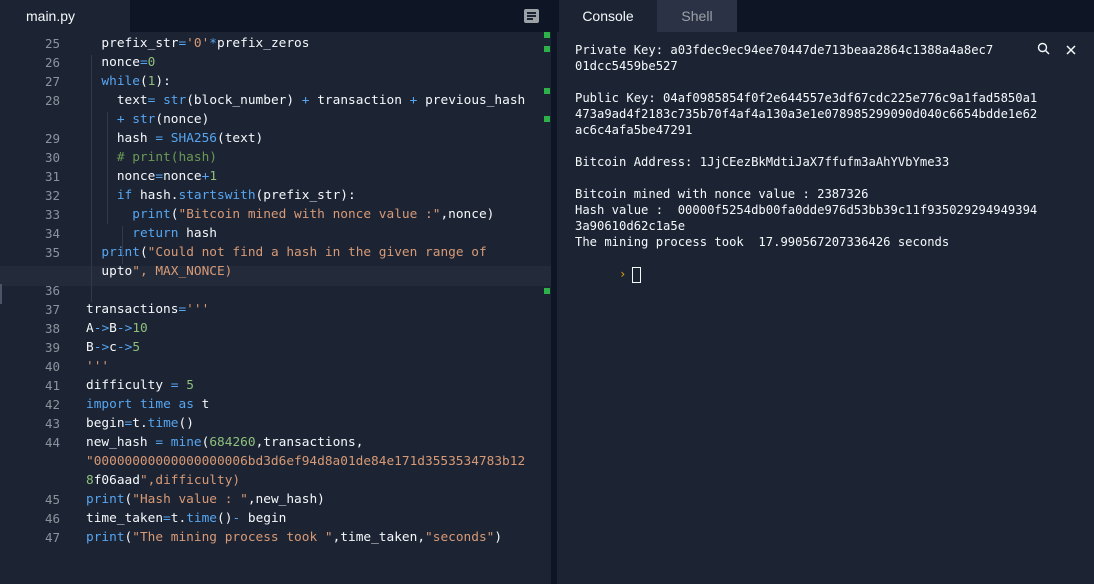 The image size is (1094, 584). Describe the element at coordinates (52, 499) in the screenshot. I see `line-number: 45` at that location.